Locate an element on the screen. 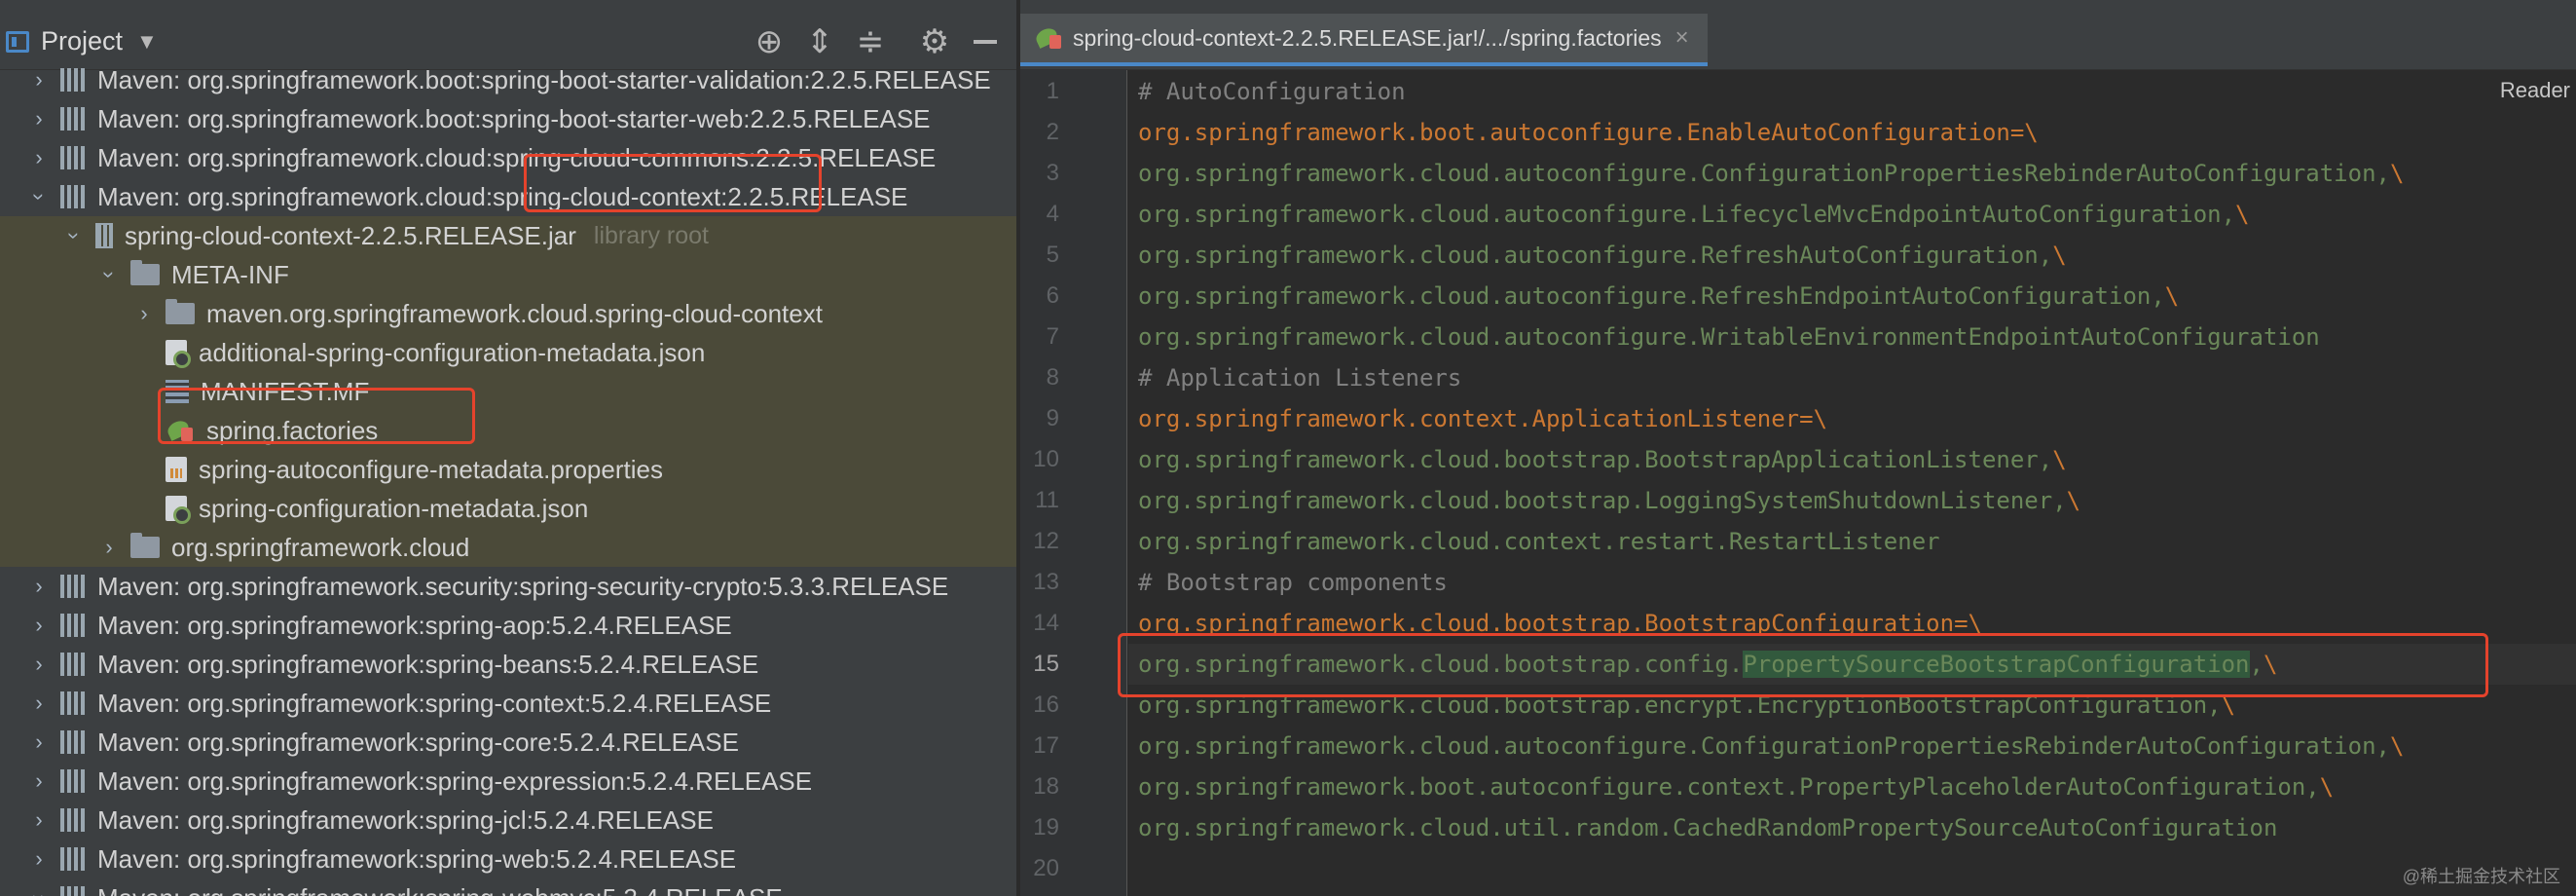 The width and height of the screenshot is (2576, 896). json-file-icon is located at coordinates (178, 510).